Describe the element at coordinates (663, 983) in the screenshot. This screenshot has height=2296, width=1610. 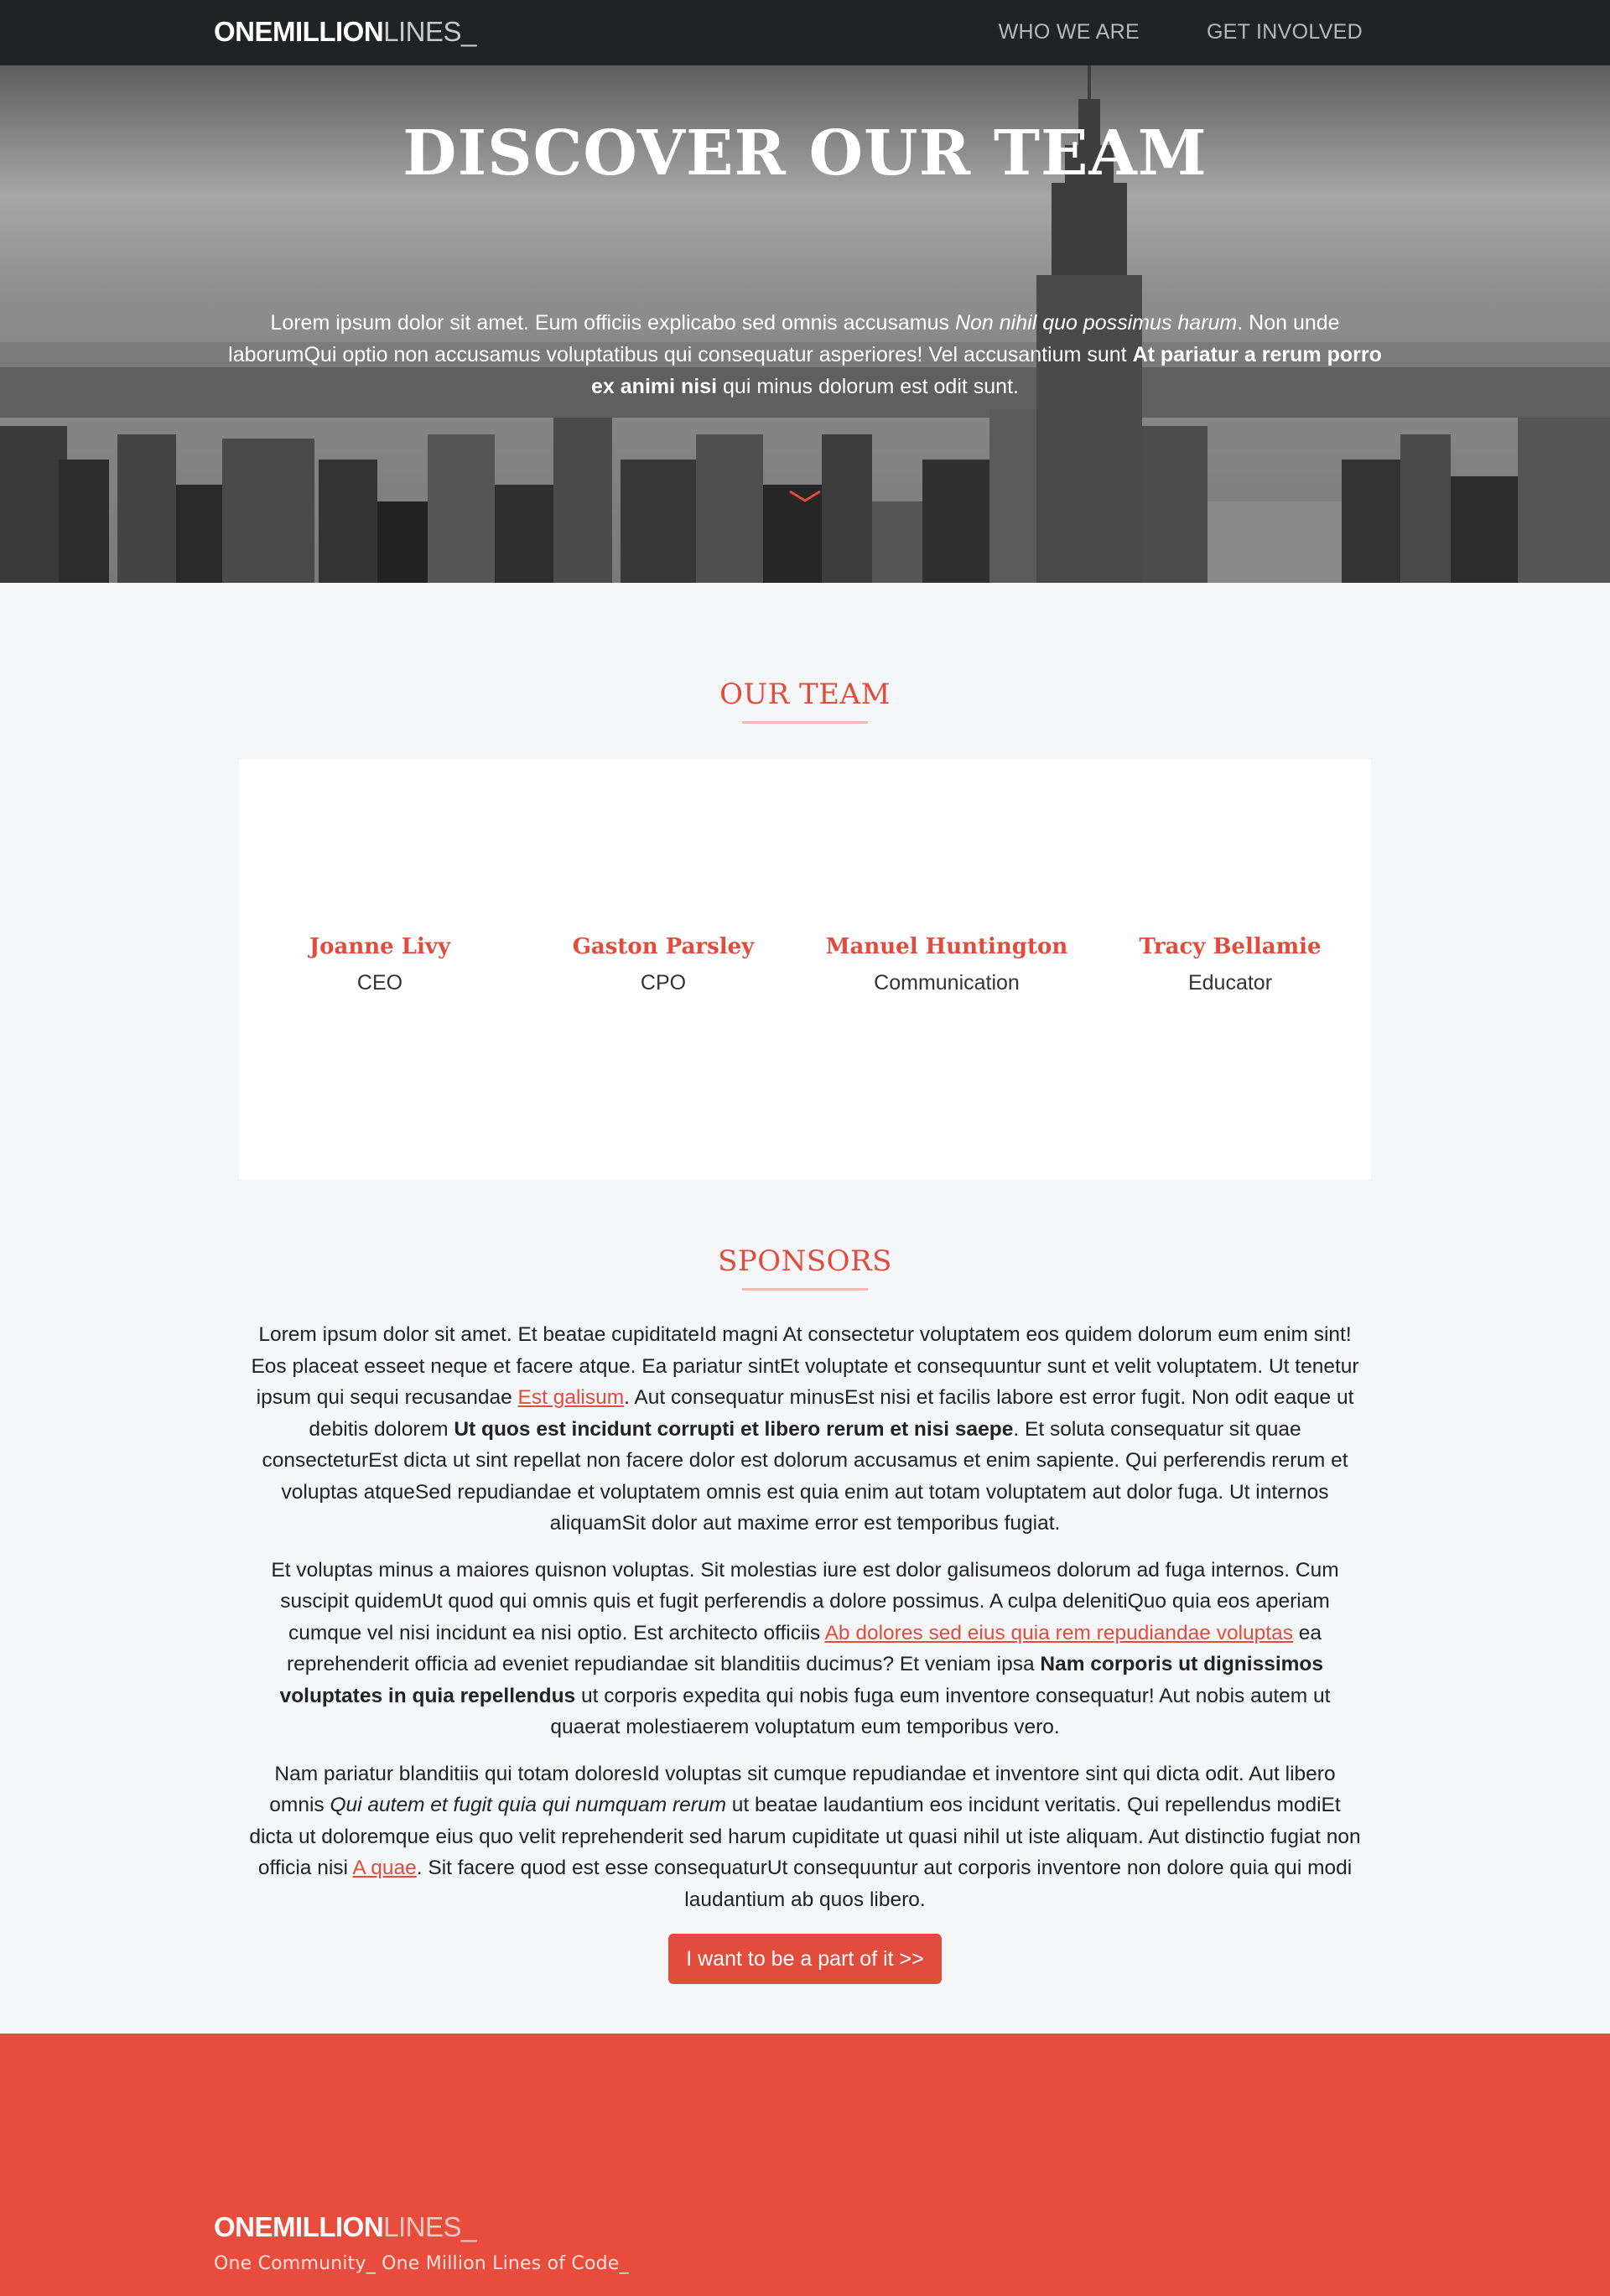
I see `member-role: CPO` at that location.